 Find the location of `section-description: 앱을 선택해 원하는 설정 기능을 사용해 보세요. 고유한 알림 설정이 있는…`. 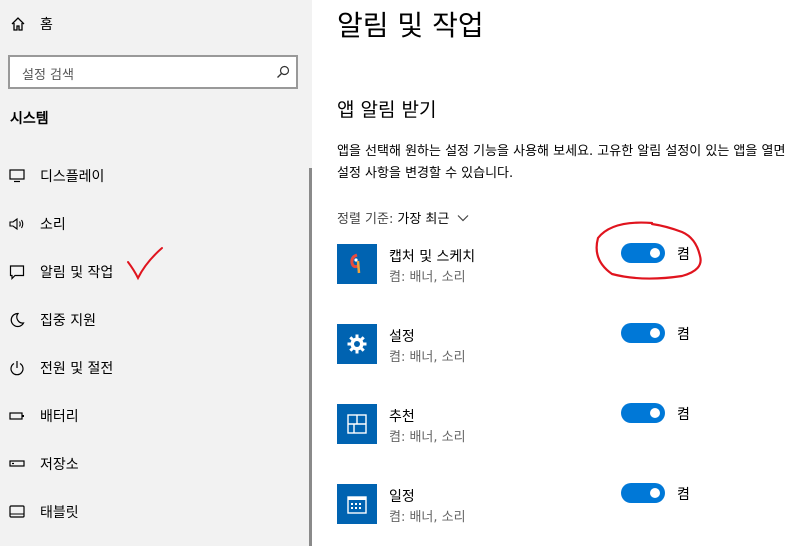

section-description: 앱을 선택해 원하는 설정 기능을 사용해 보세요. 고유한 알림 설정이 있는… is located at coordinates (561, 162).